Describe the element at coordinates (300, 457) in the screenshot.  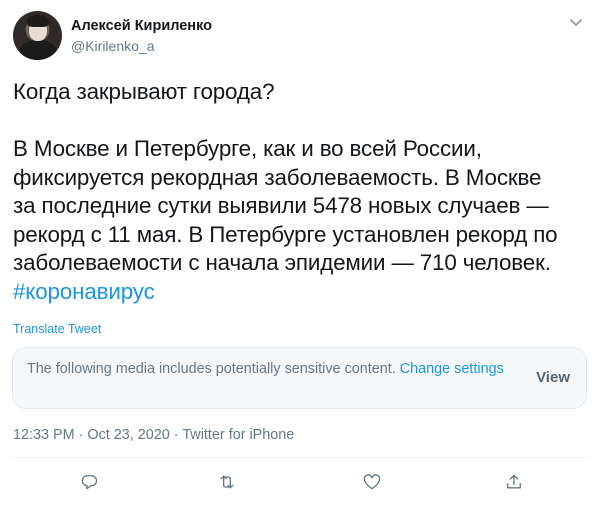
I see `divider` at that location.